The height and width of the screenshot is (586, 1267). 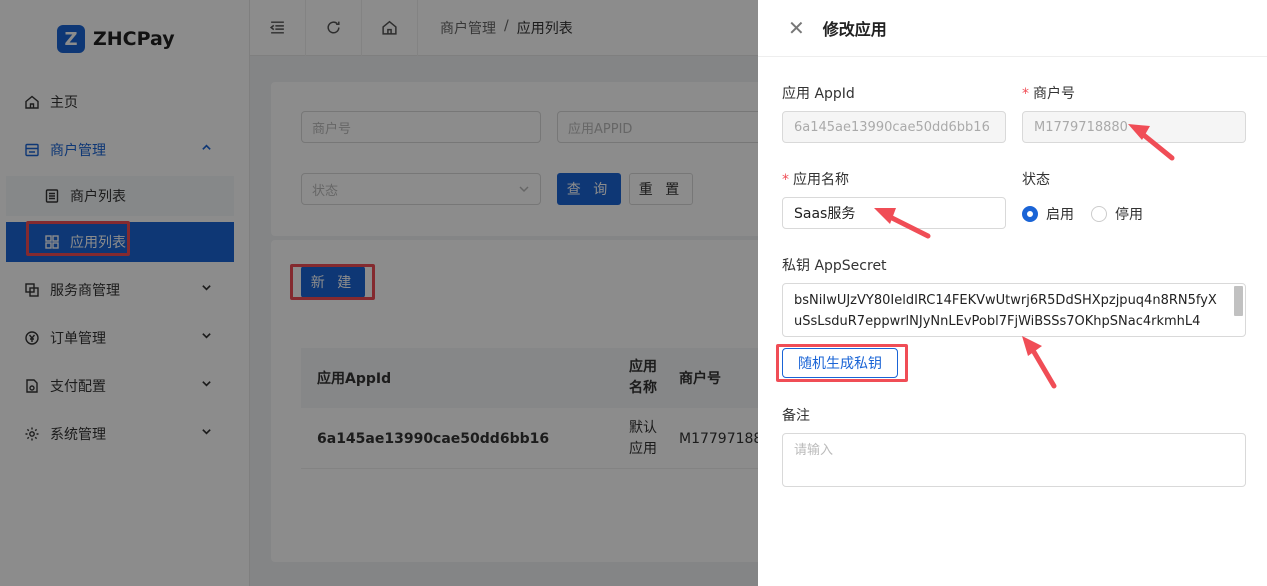 What do you see at coordinates (796, 416) in the screenshot?
I see `remark-label: 备注` at bounding box center [796, 416].